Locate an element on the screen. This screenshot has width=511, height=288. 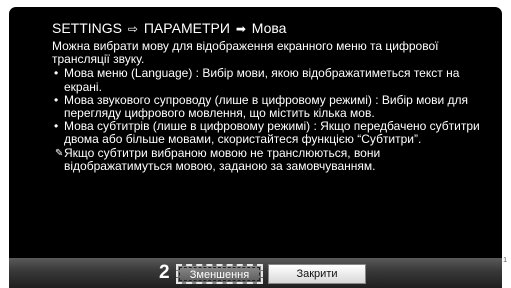
solid-right-arrow-icon: ➡ is located at coordinates (240, 29).